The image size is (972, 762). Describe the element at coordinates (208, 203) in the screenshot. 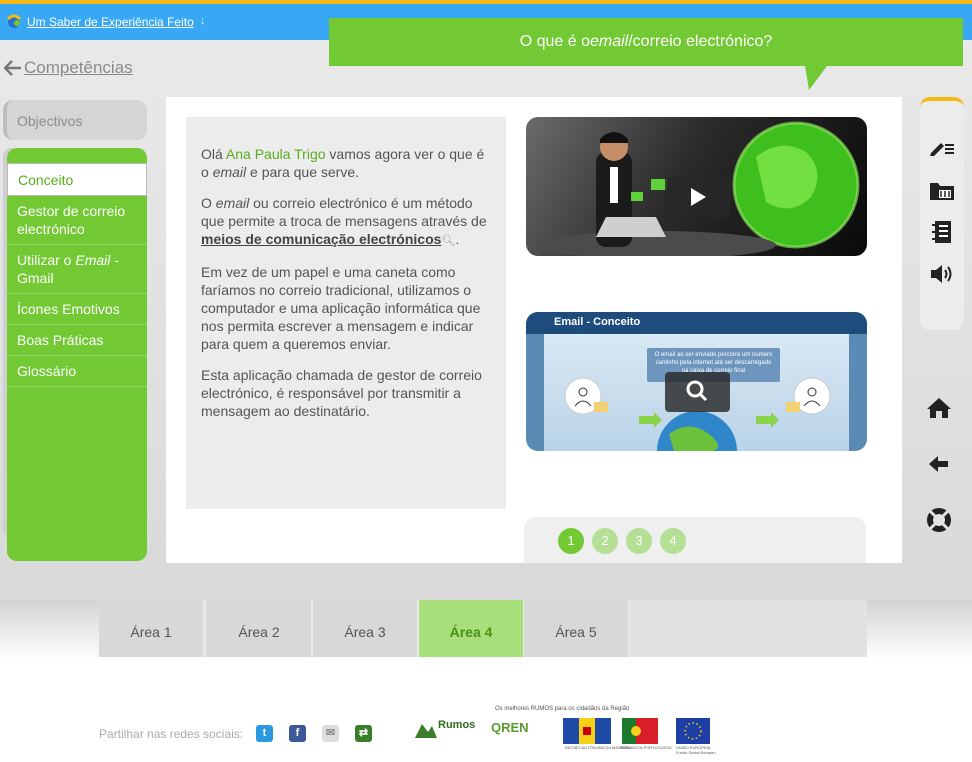

I see `p2-part-a: O` at that location.